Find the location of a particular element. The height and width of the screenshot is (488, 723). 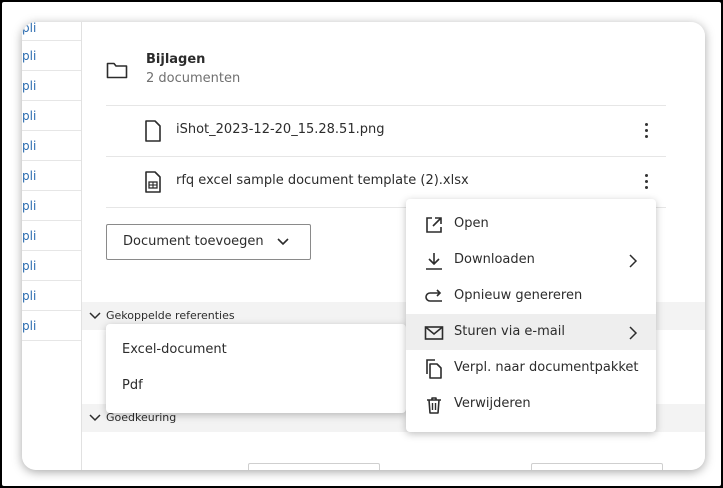

menu-item-move-to-package: Verpl. naar documentpakket is located at coordinates (531, 368).